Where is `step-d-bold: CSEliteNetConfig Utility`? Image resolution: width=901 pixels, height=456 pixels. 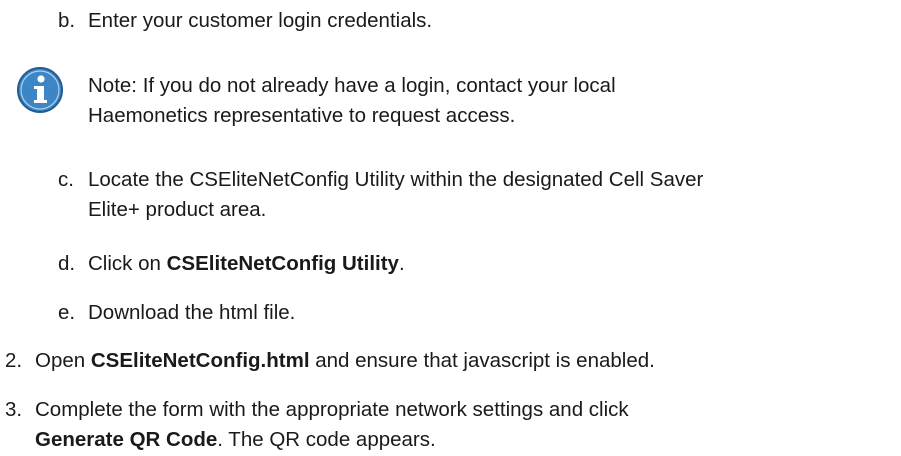 step-d-bold: CSEliteNetConfig Utility is located at coordinates (282, 263).